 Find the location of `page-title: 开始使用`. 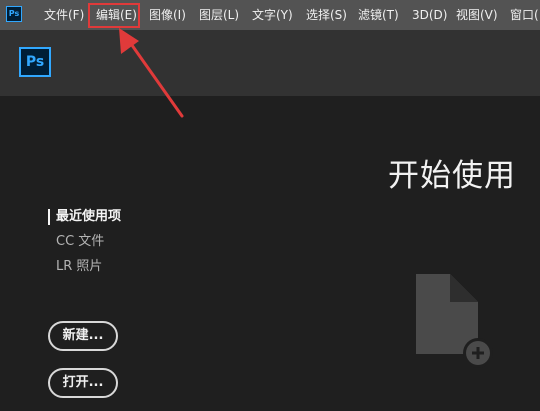

page-title: 开始使用 is located at coordinates (452, 176).